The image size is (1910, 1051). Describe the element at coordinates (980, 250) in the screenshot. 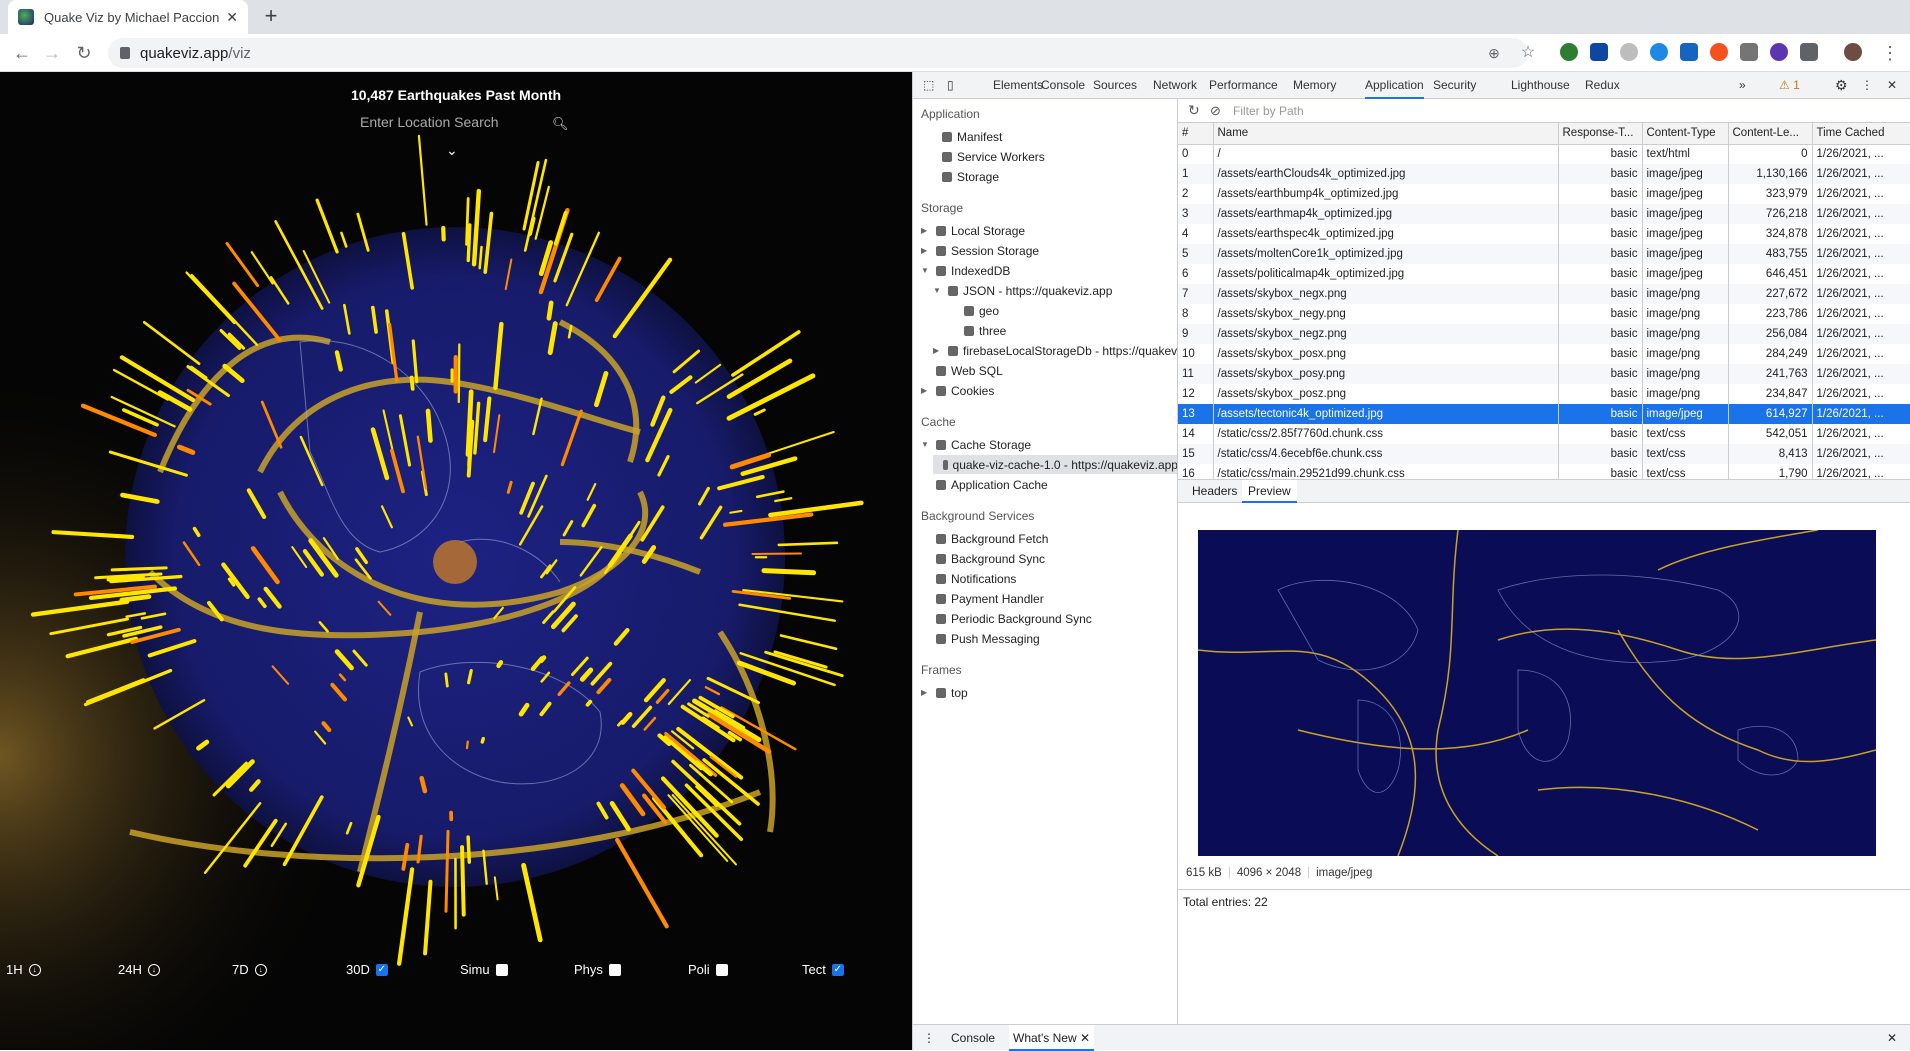

I see `sidebar-item: ▶Session Storage` at that location.